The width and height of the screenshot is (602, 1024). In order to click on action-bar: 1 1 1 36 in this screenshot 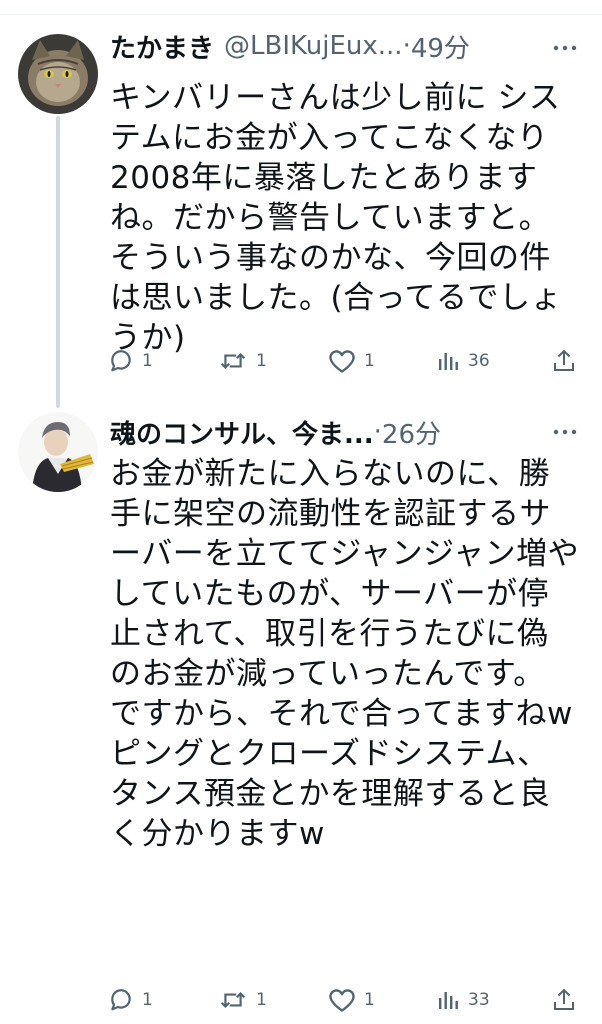, I will do `click(348, 361)`.